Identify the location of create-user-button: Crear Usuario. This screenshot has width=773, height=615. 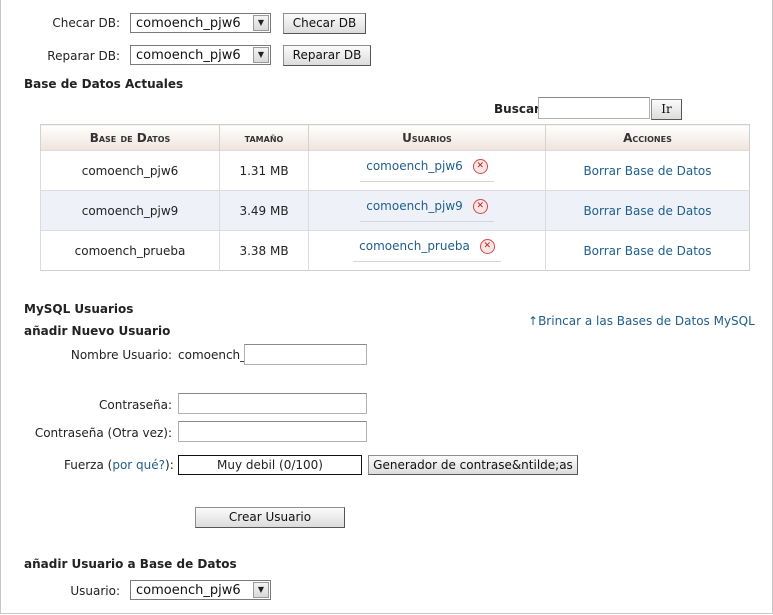
(270, 517).